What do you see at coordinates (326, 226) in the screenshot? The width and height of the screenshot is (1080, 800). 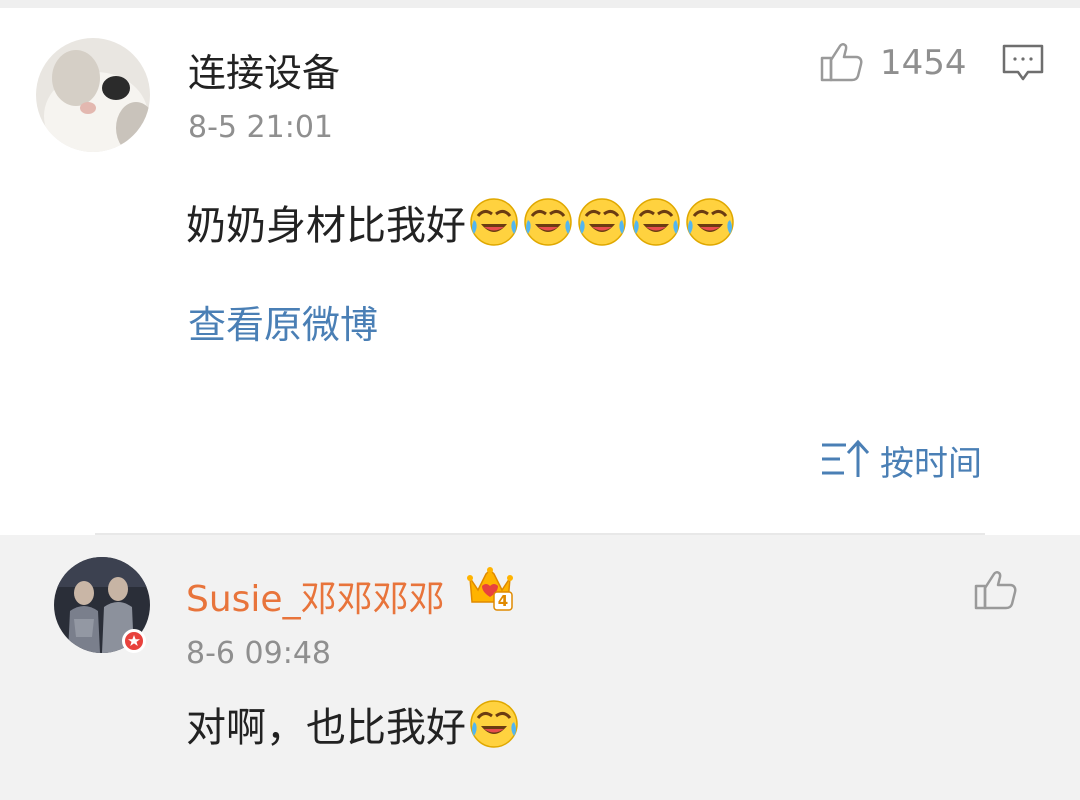 I see `comment-text-body: 奶奶身材比我好` at bounding box center [326, 226].